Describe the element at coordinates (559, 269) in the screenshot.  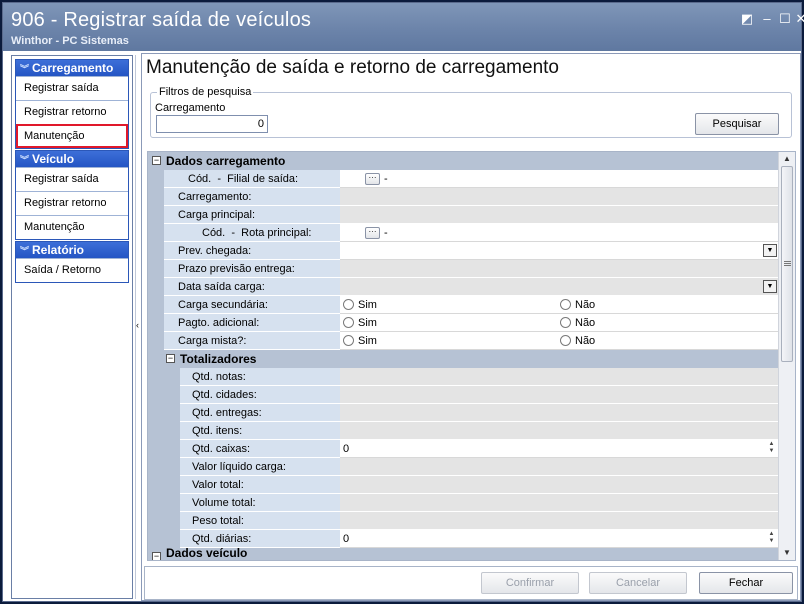
I see `prazo-value` at that location.